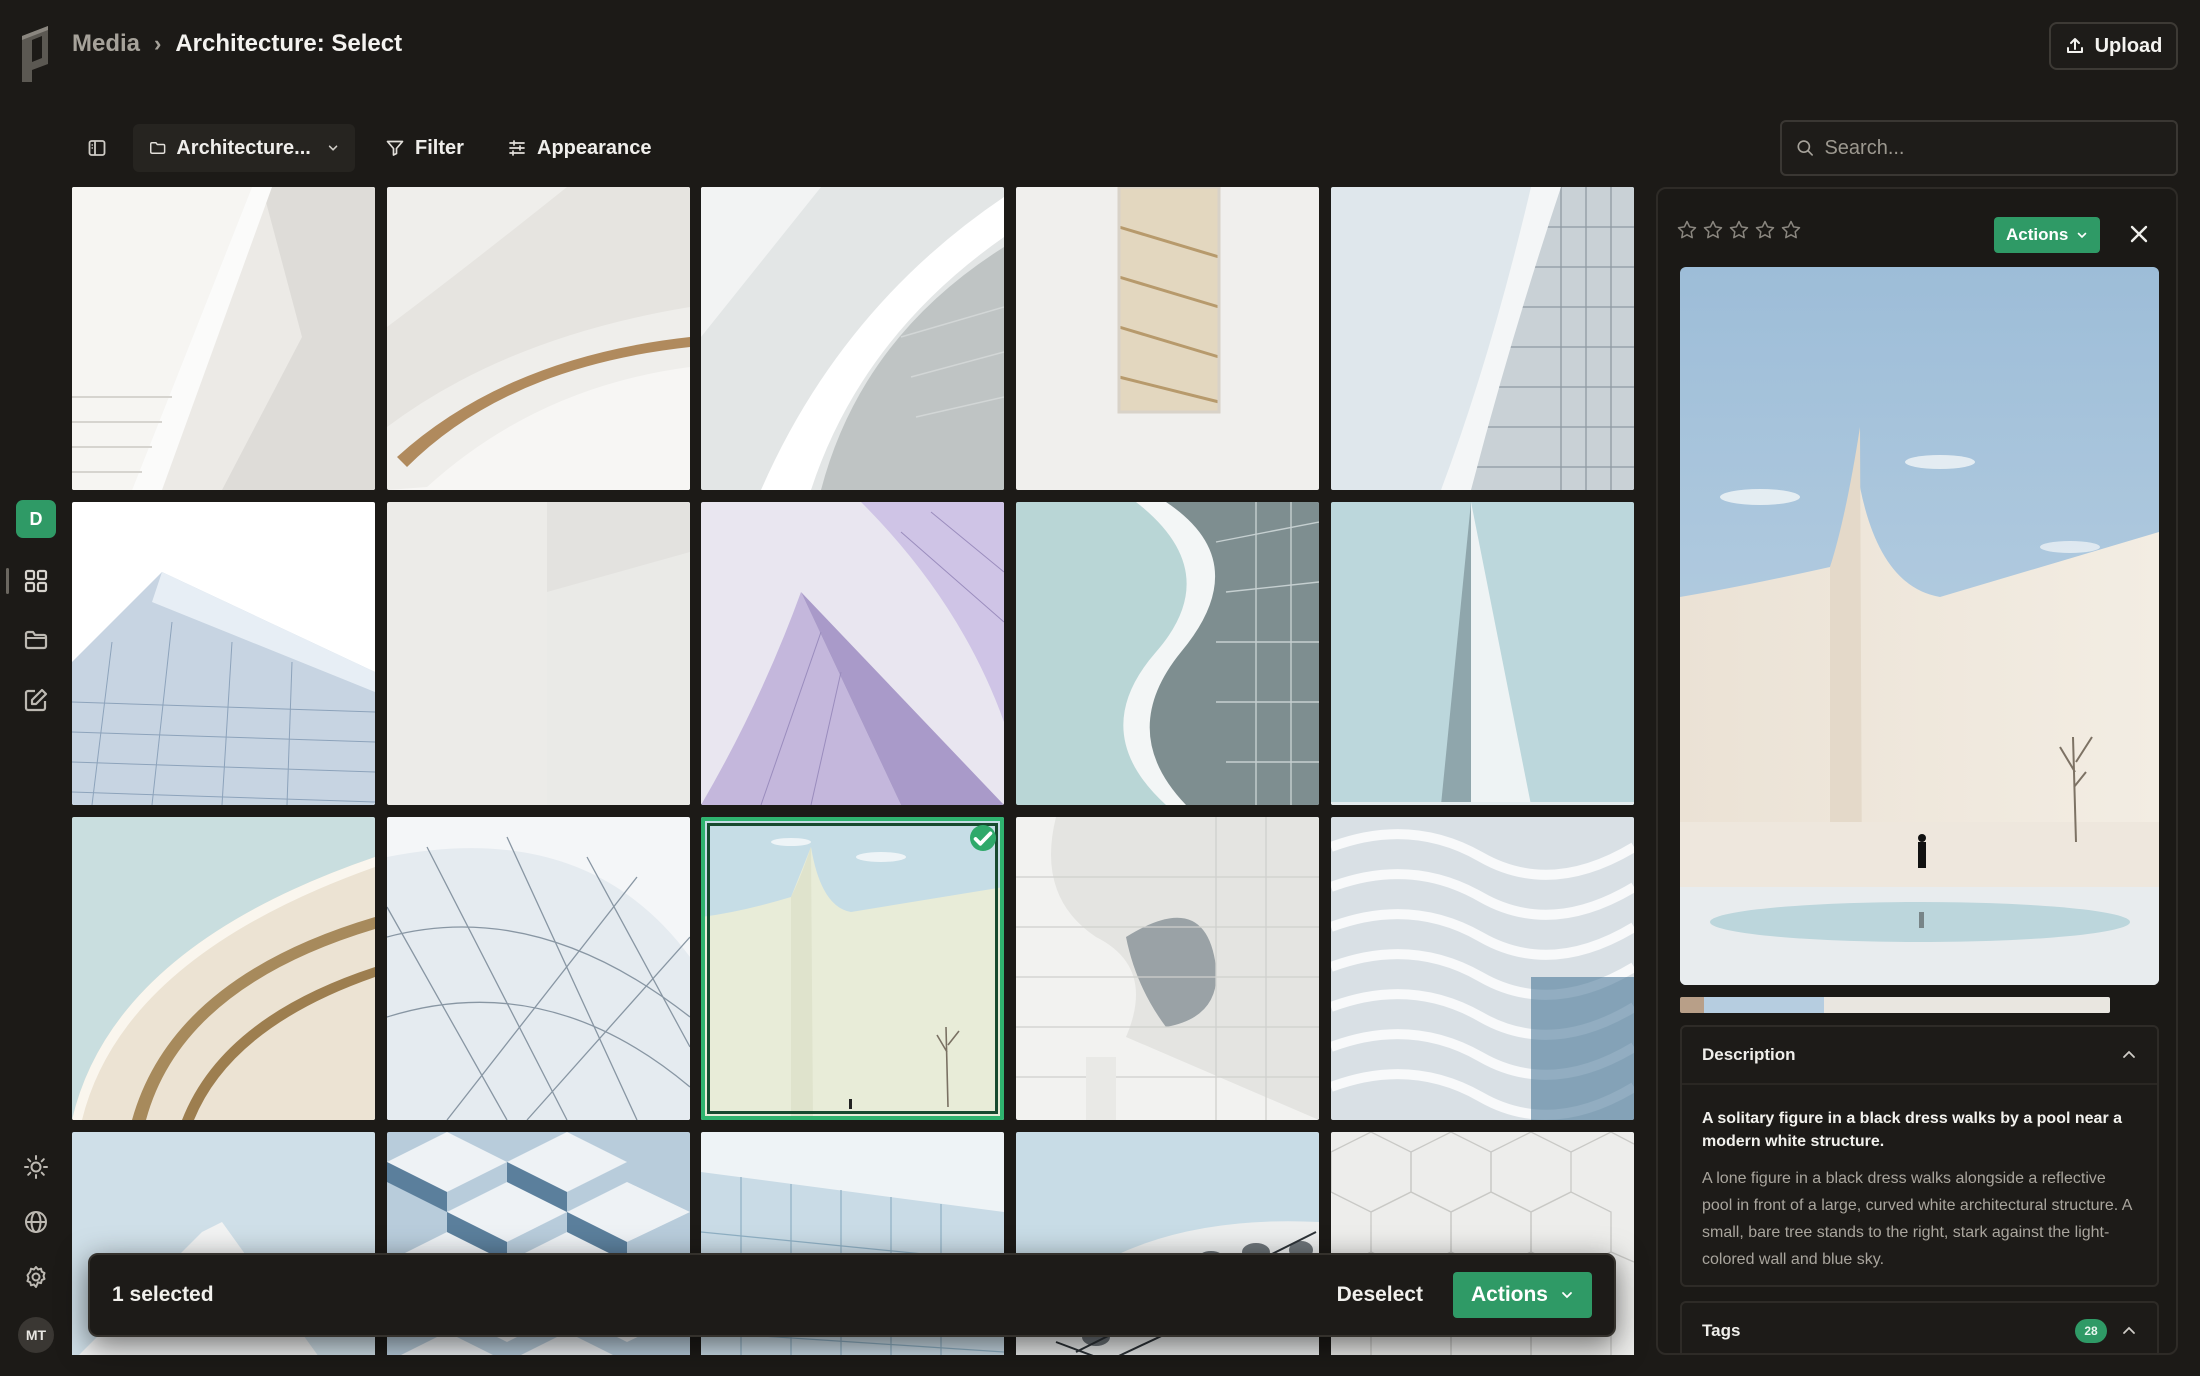 The height and width of the screenshot is (1376, 2200). I want to click on edit-icon, so click(36, 700).